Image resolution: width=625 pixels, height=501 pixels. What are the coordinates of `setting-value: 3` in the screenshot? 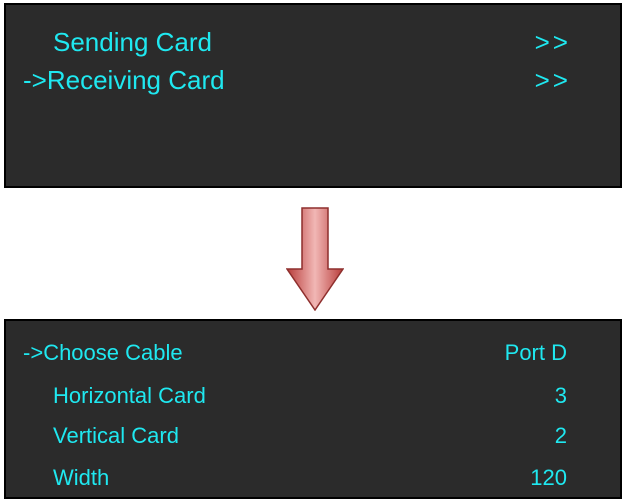 It's located at (560, 395).